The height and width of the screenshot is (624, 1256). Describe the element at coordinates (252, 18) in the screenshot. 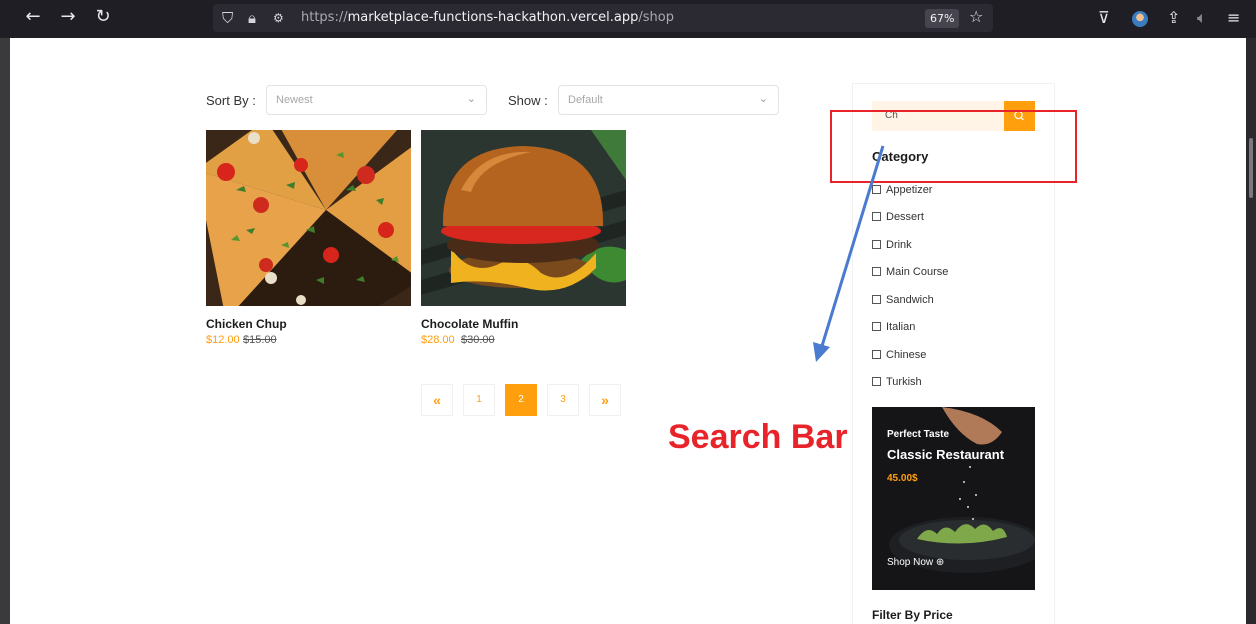

I see `lock-icon: 🔒︎` at that location.